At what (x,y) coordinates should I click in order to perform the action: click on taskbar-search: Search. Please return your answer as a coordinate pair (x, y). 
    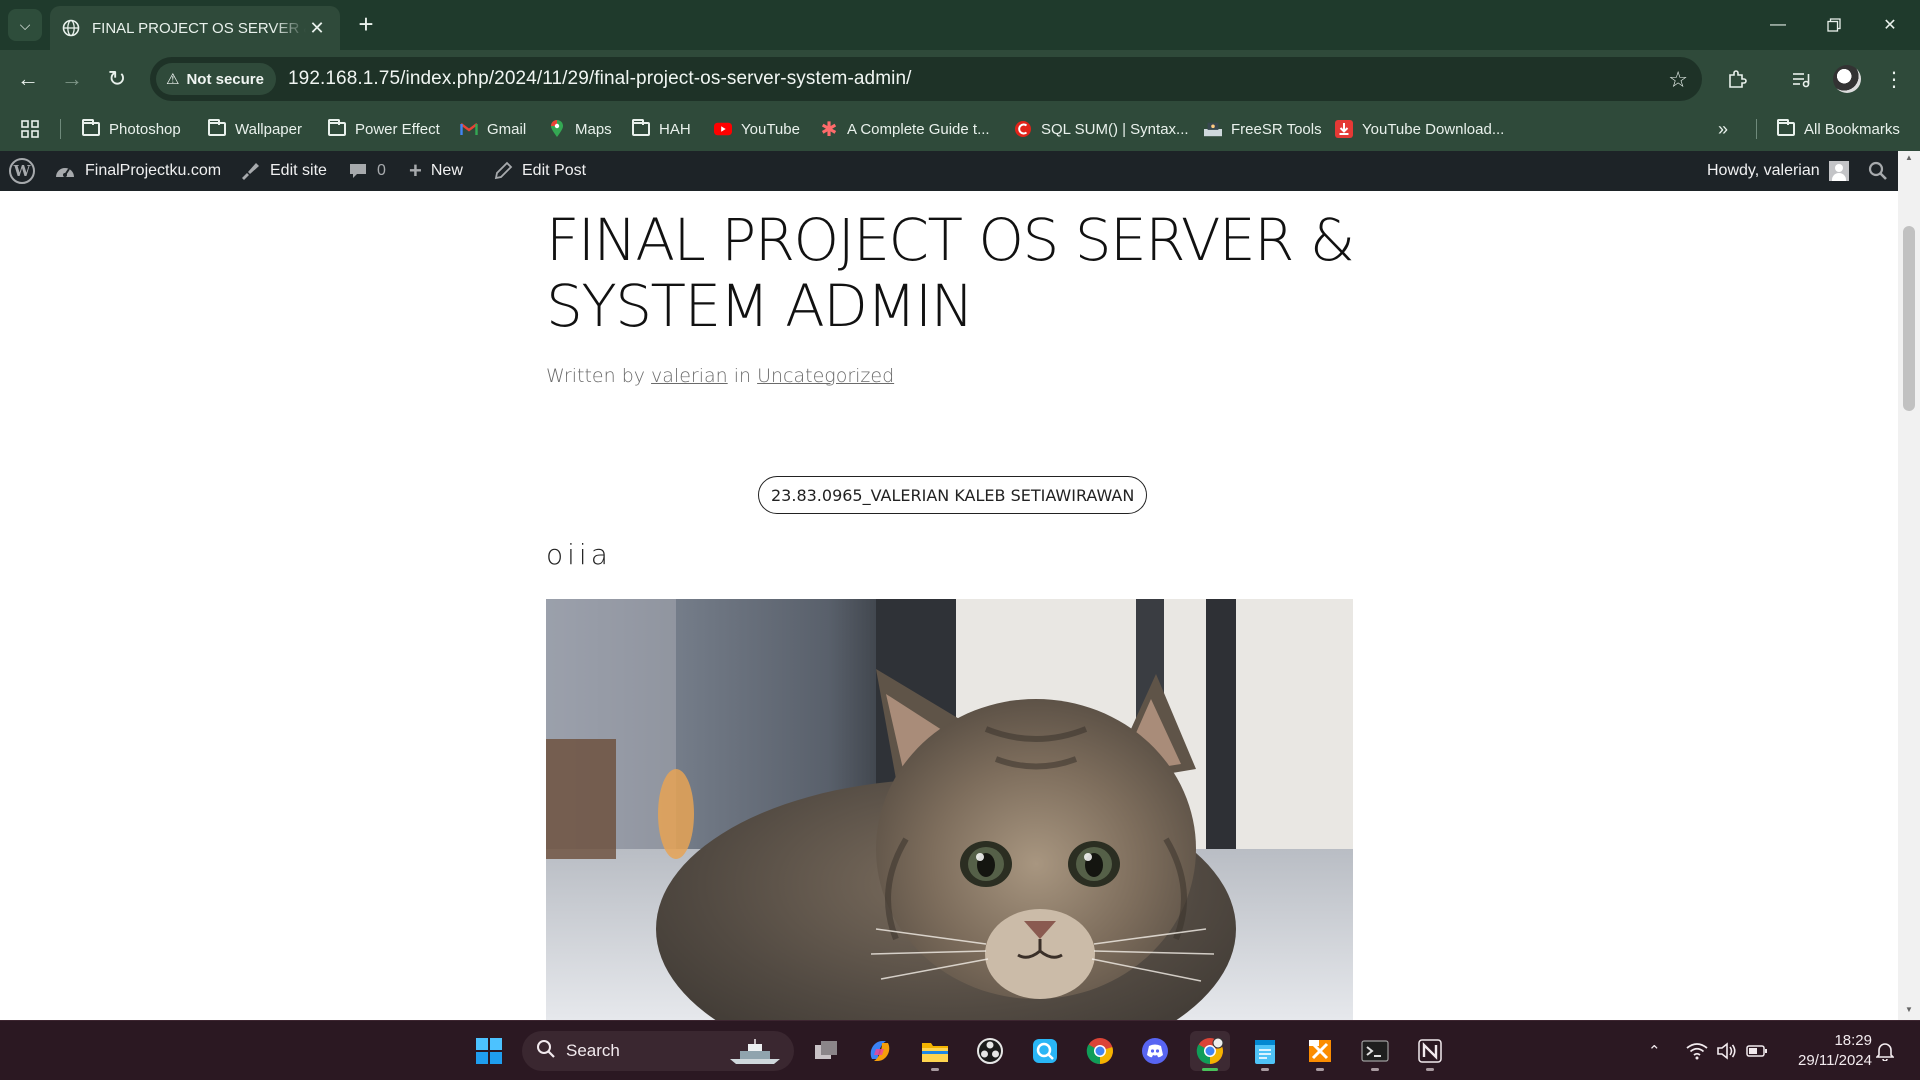
    Looking at the image, I should click on (658, 1051).